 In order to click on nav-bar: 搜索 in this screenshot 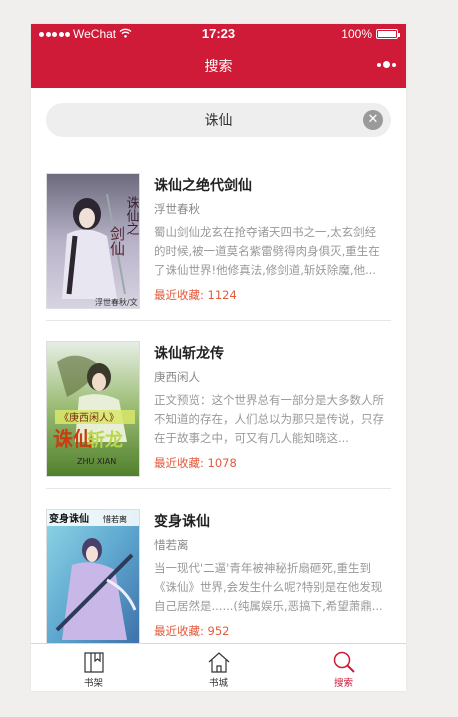, I will do `click(218, 66)`.